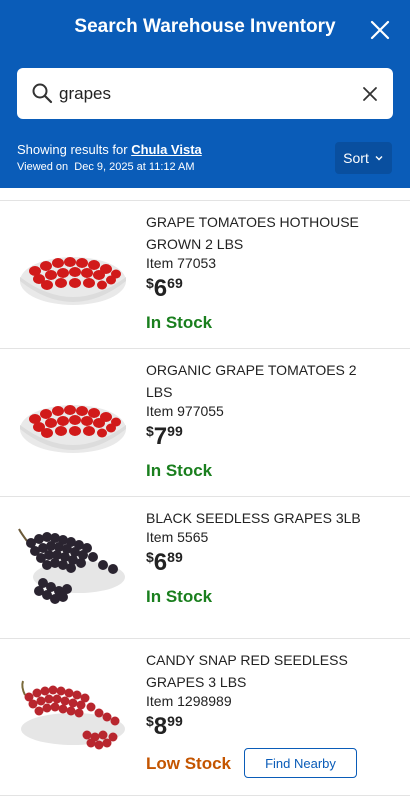 This screenshot has height=800, width=410. I want to click on location-link: Chula Vista, so click(166, 149).